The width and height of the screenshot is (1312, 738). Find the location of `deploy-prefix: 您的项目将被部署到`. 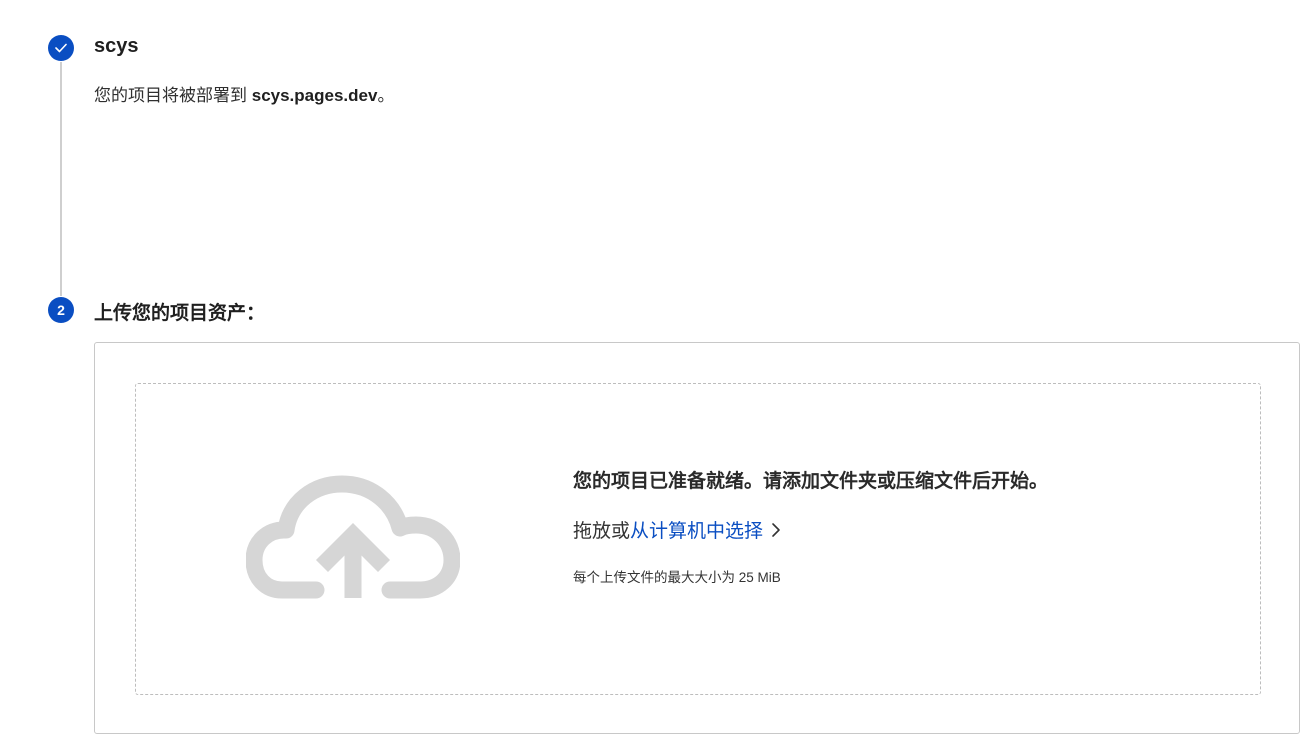

deploy-prefix: 您的项目将被部署到 is located at coordinates (173, 95).